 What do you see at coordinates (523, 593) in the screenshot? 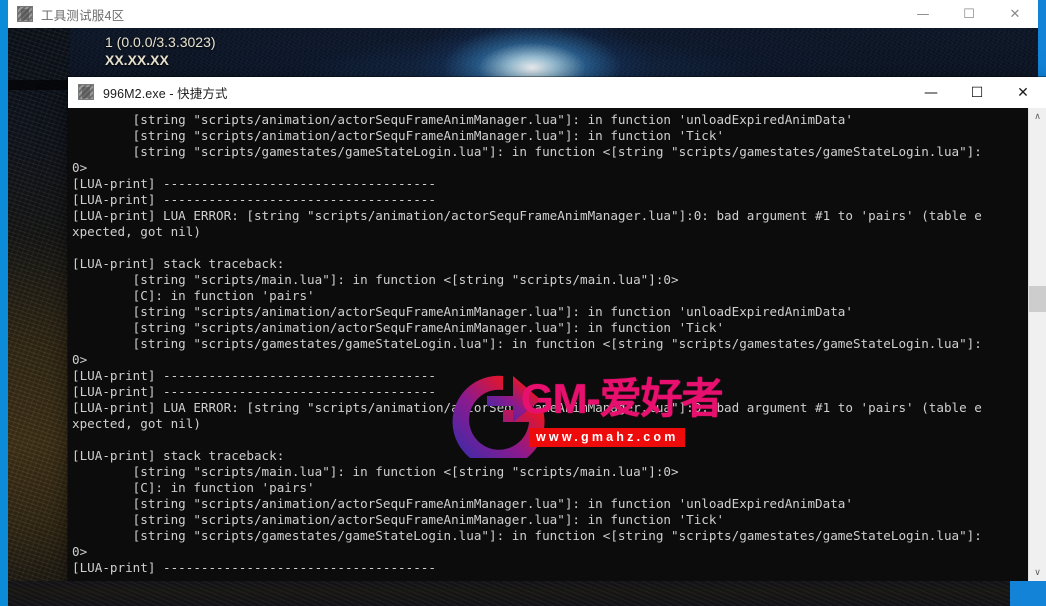
I see `game-viewport-bottom-strip` at bounding box center [523, 593].